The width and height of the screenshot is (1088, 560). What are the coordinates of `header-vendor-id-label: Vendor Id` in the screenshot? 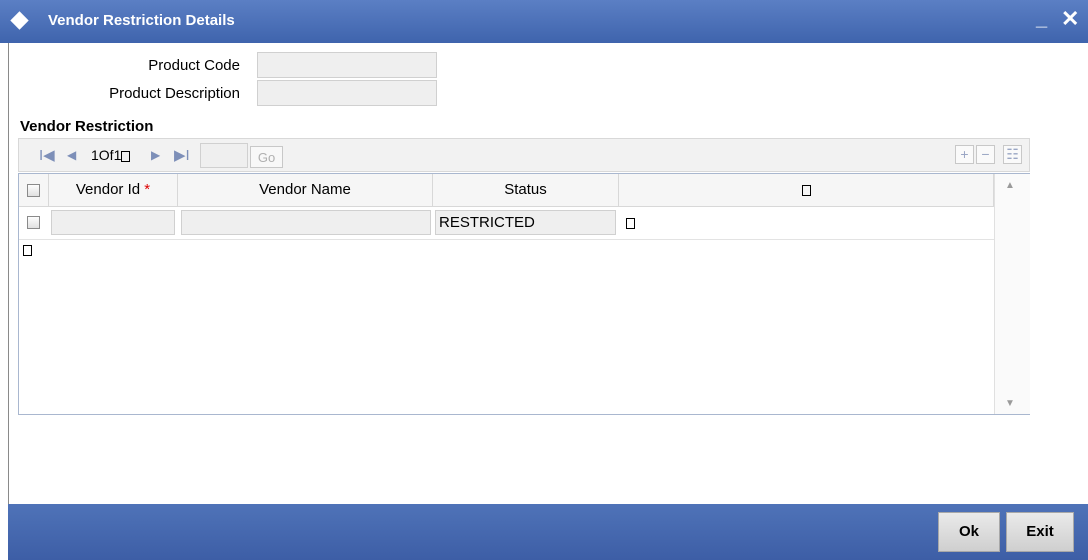 It's located at (108, 189).